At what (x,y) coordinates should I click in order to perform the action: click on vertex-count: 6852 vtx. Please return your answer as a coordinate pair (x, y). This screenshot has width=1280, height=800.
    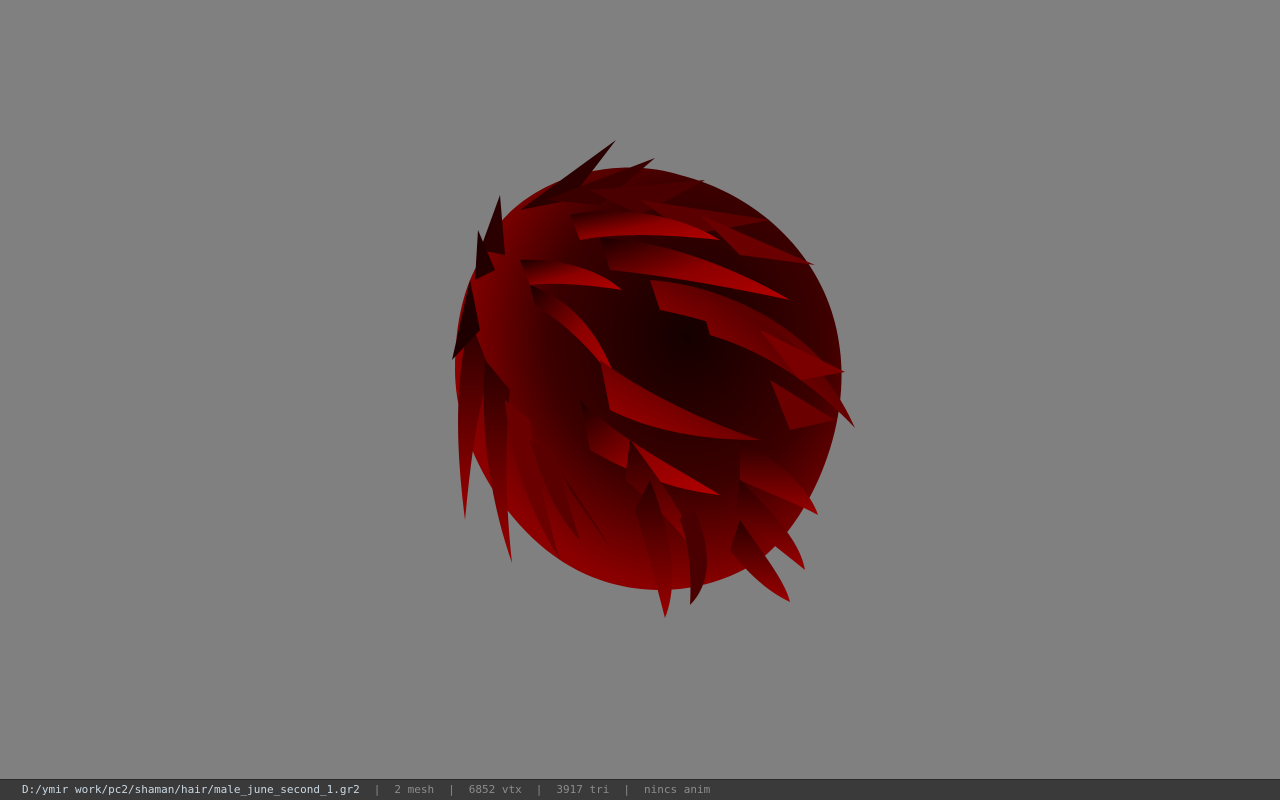
    Looking at the image, I should click on (495, 789).